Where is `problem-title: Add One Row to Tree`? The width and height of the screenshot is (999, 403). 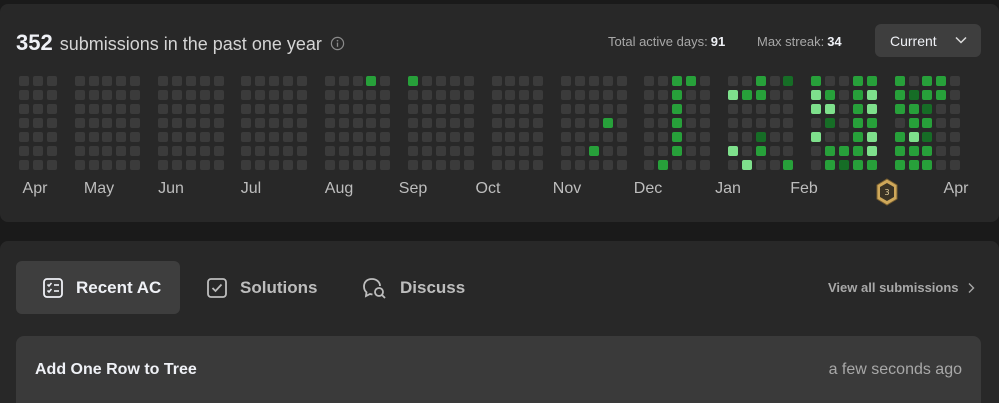 problem-title: Add One Row to Tree is located at coordinates (116, 370).